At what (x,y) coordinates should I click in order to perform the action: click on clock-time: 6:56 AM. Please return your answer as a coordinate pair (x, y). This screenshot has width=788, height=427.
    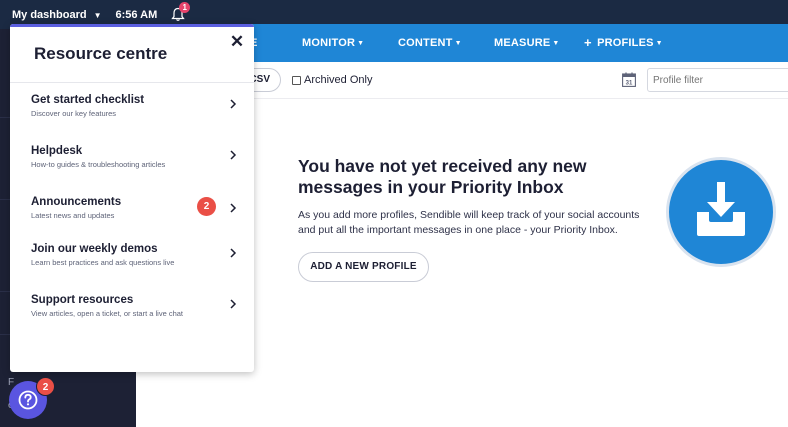
    Looking at the image, I should click on (136, 14).